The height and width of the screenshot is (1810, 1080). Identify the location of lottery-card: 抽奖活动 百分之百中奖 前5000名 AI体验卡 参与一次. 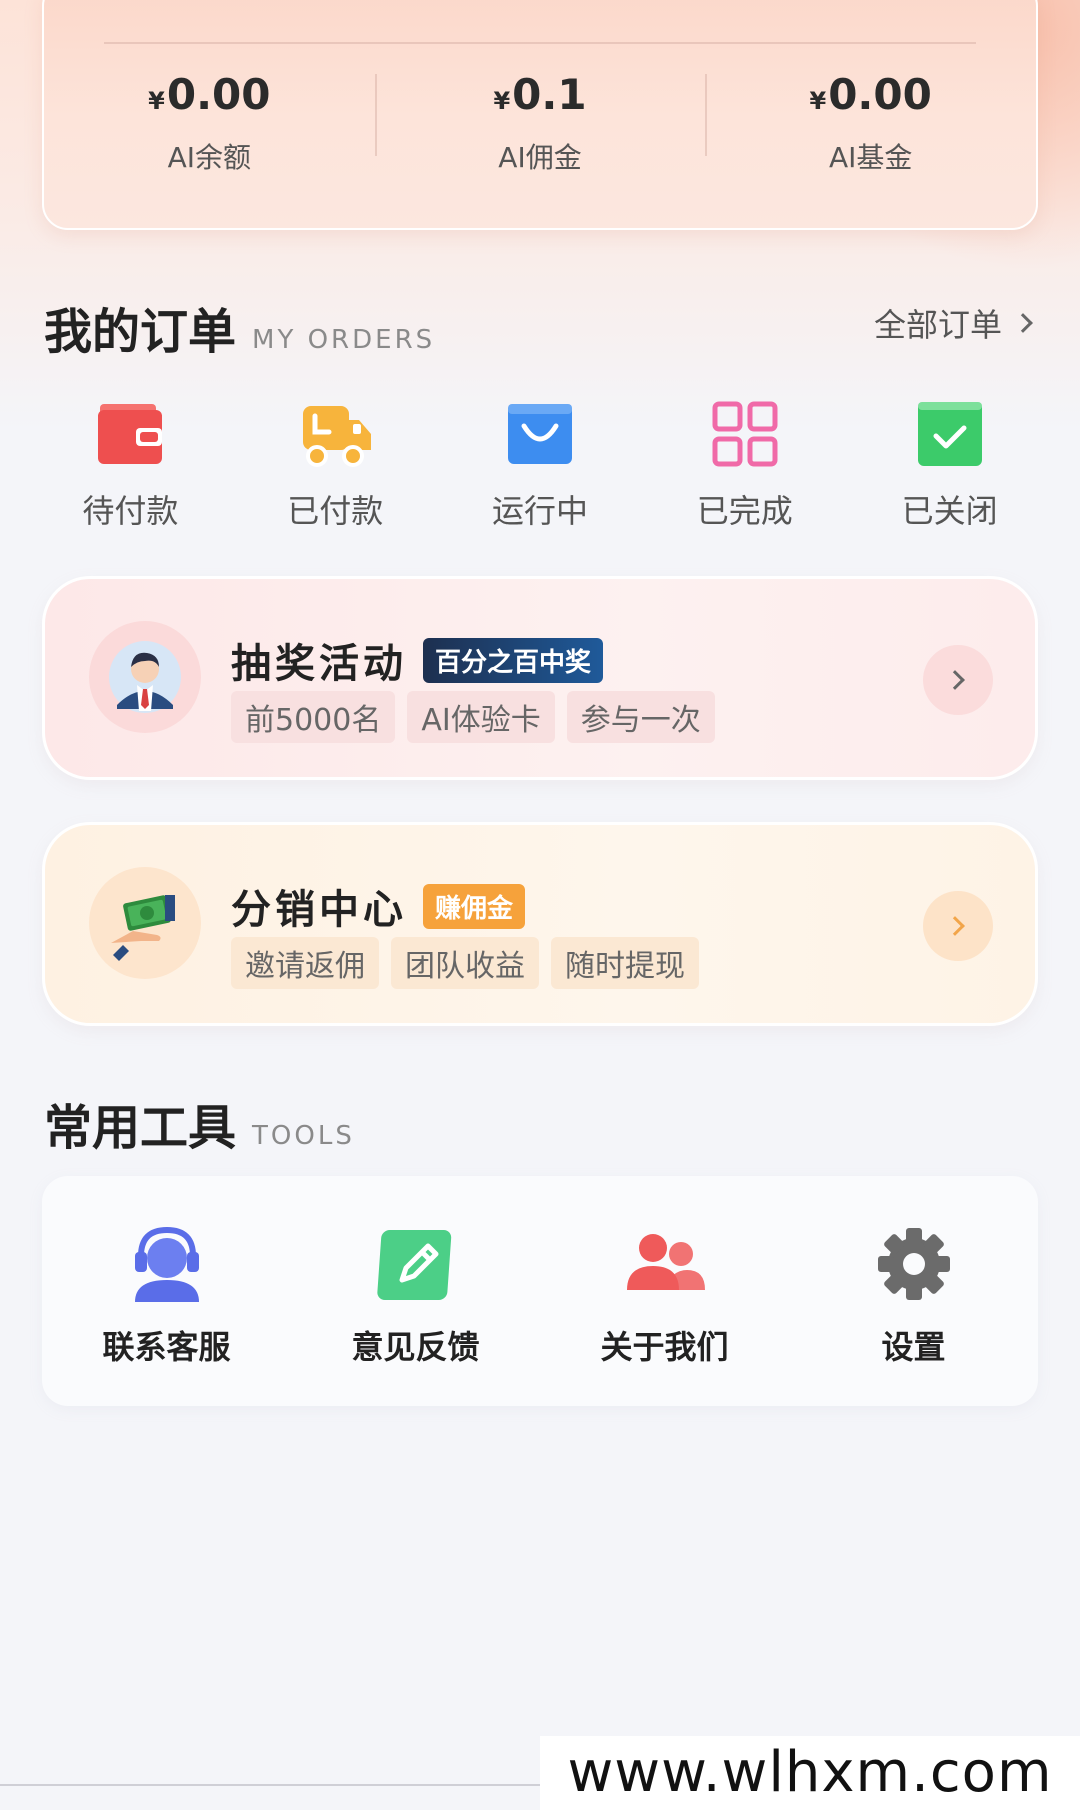
(540, 678).